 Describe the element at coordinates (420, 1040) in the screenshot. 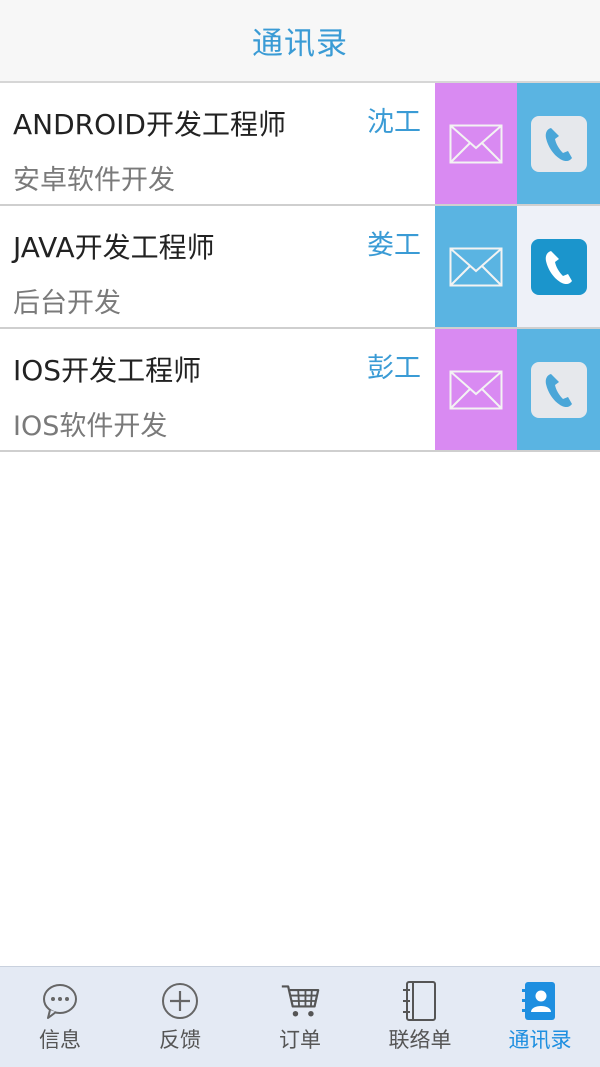

I see `tab-label: 联络单` at that location.